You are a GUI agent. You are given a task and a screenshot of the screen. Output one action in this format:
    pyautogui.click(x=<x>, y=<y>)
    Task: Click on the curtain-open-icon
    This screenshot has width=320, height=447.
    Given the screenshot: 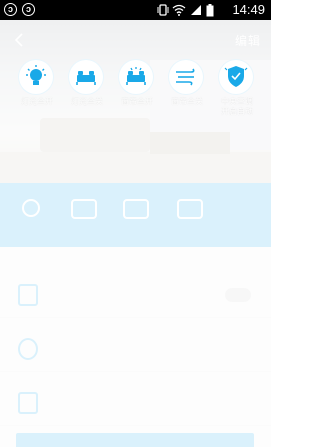 What is the action you would take?
    pyautogui.click(x=136, y=76)
    